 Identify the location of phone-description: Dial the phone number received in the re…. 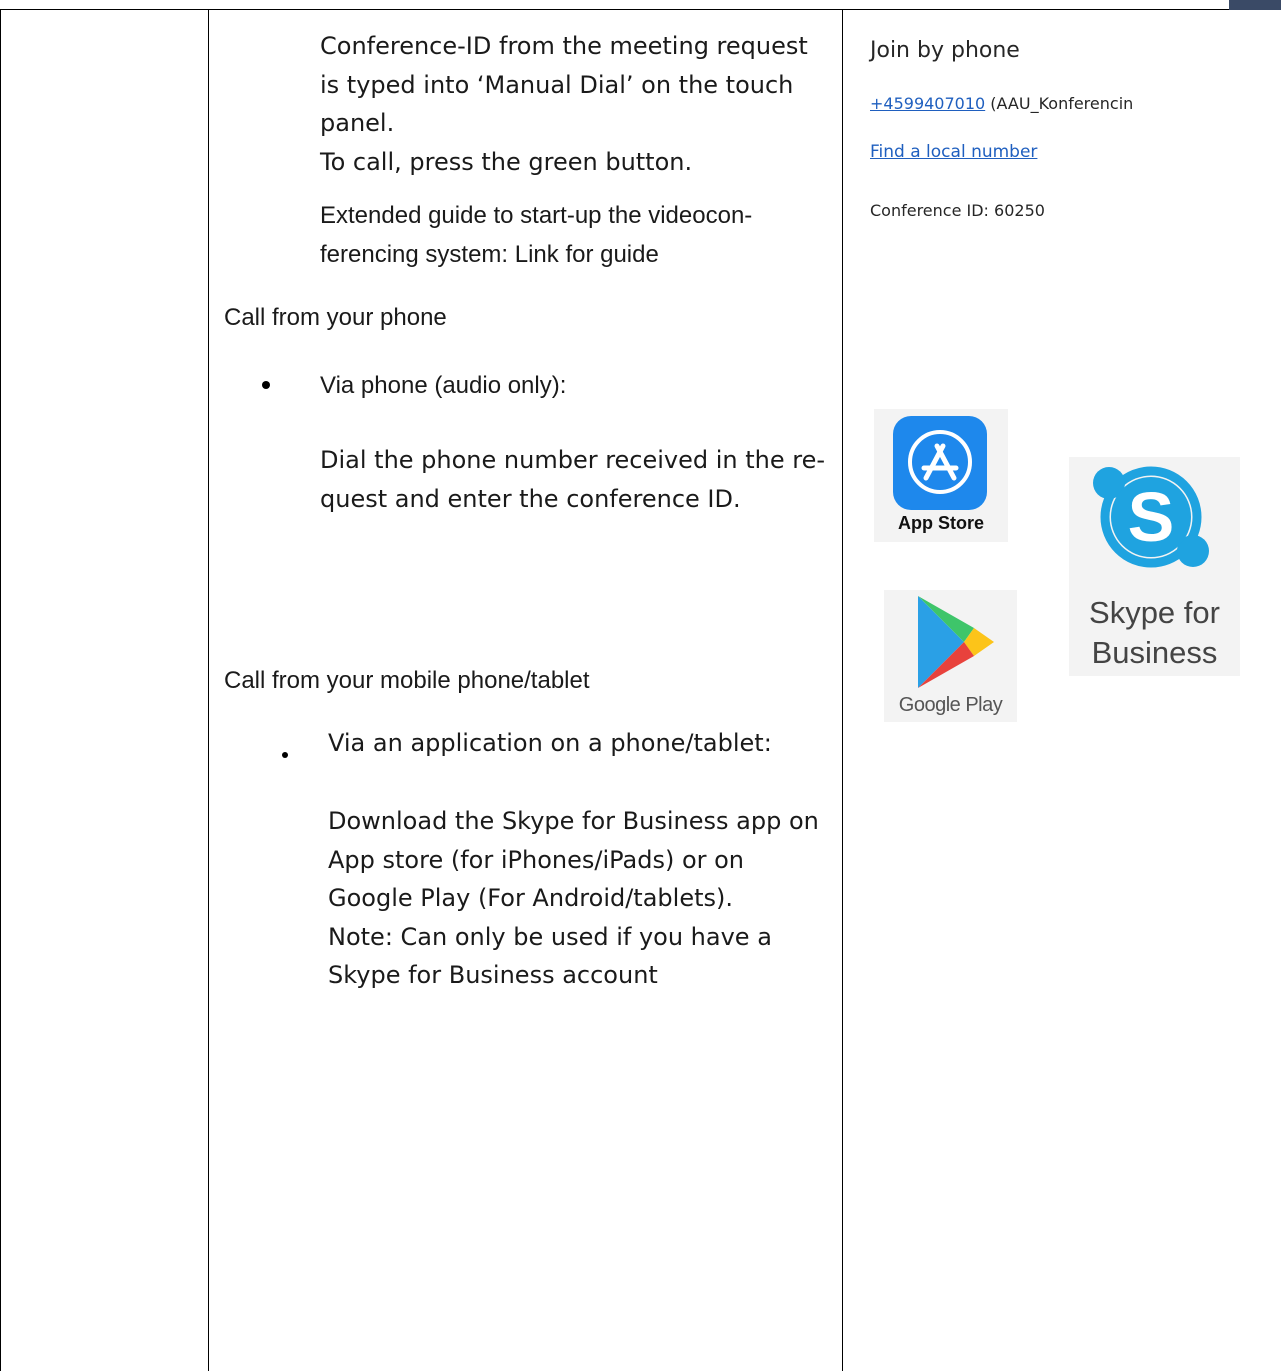
(573, 479).